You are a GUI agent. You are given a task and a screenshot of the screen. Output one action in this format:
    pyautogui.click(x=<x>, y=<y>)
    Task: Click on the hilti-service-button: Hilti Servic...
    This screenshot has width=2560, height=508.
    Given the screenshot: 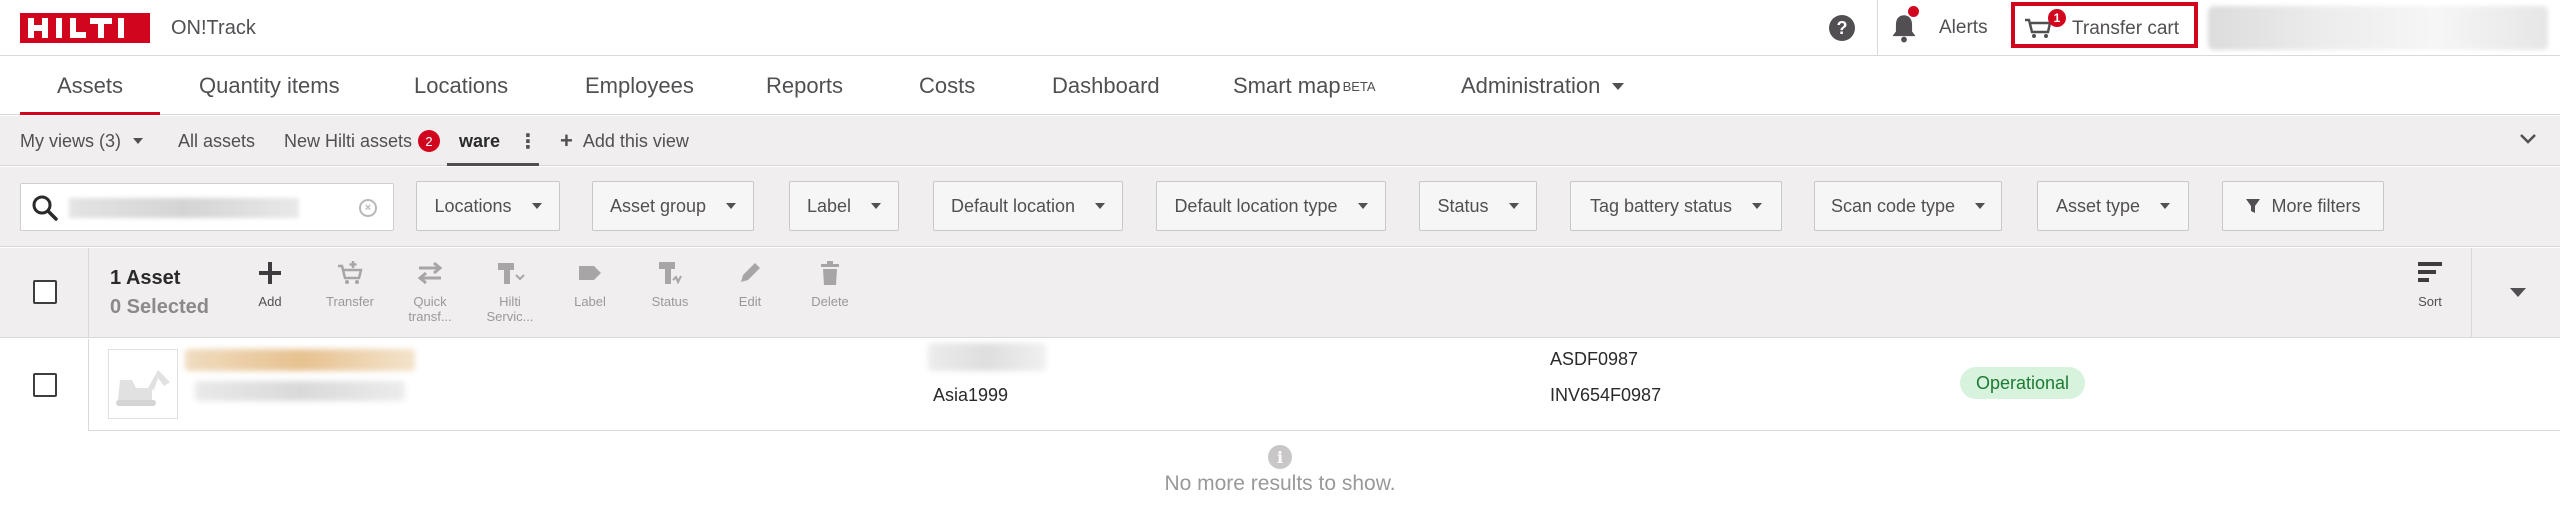 What is the action you would take?
    pyautogui.click(x=510, y=291)
    